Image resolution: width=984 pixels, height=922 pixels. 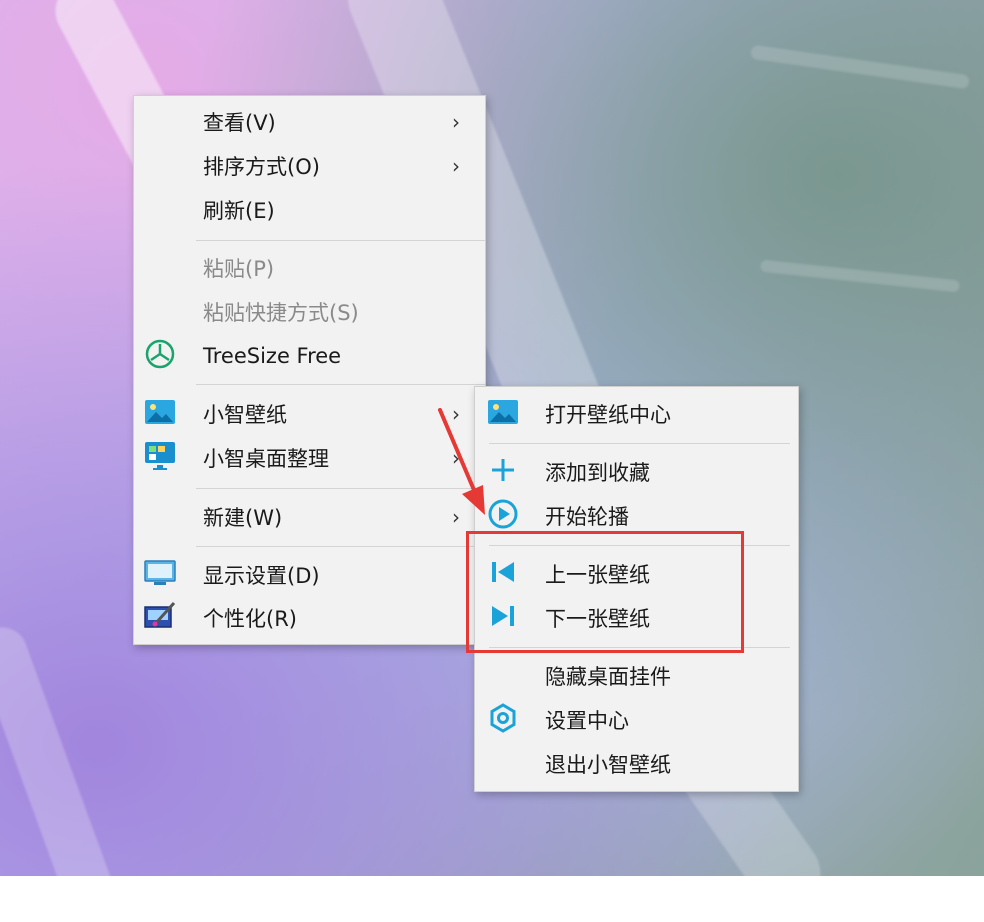 I want to click on menu-item-xiaozhi-wallpaper: 小智壁纸 ›, so click(x=309, y=414).